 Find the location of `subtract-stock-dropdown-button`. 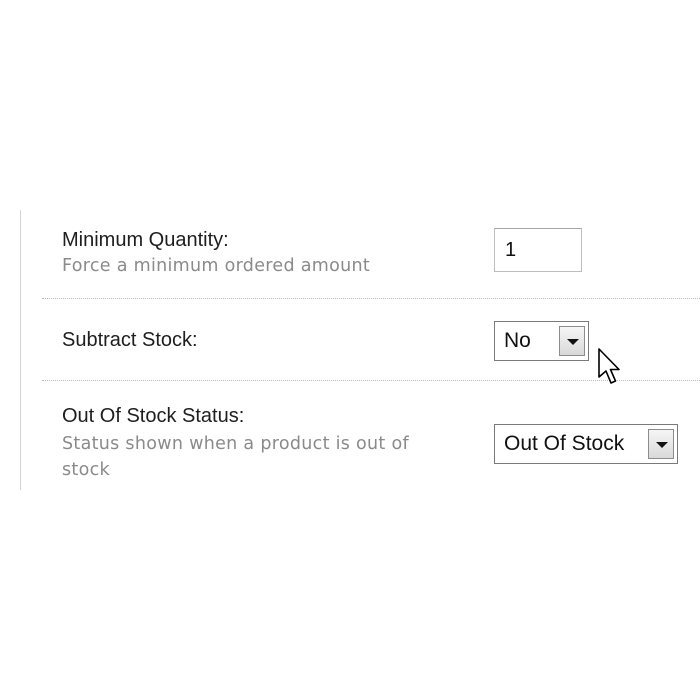

subtract-stock-dropdown-button is located at coordinates (572, 341).